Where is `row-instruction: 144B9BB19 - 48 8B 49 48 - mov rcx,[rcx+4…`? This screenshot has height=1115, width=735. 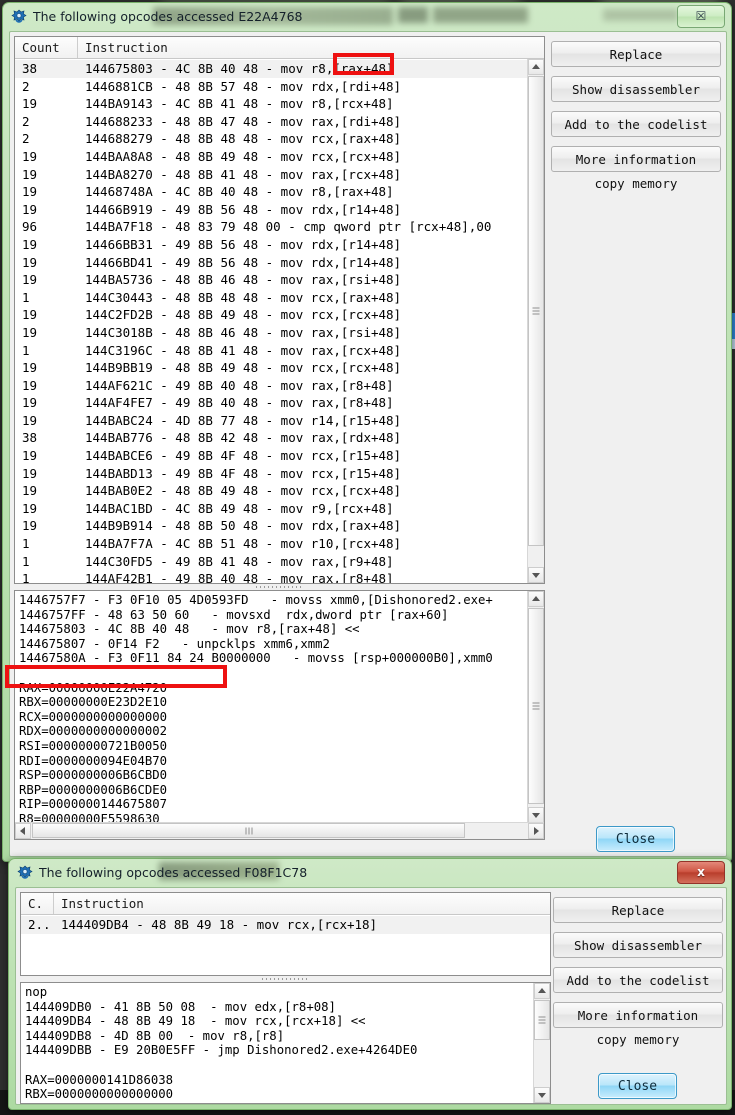 row-instruction: 144B9BB19 - 48 8B 49 48 - mov rcx,[rcx+4… is located at coordinates (243, 368).